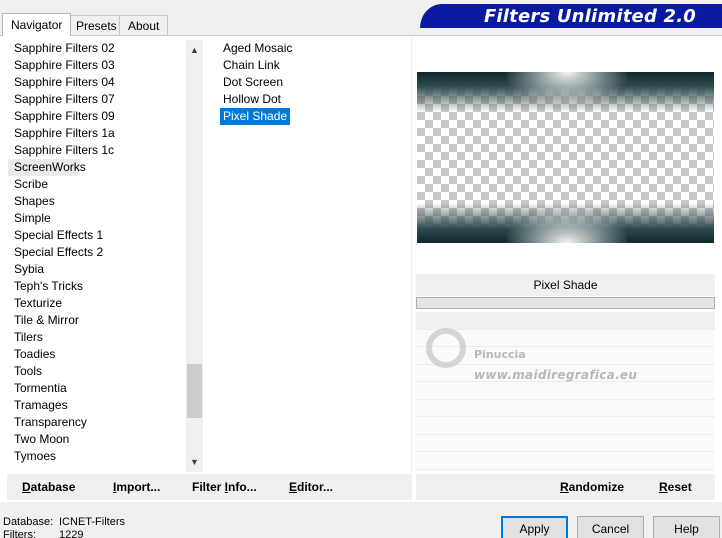 The image size is (722, 538). Describe the element at coordinates (194, 50) in the screenshot. I see `up-arrow-icon: ▲` at that location.